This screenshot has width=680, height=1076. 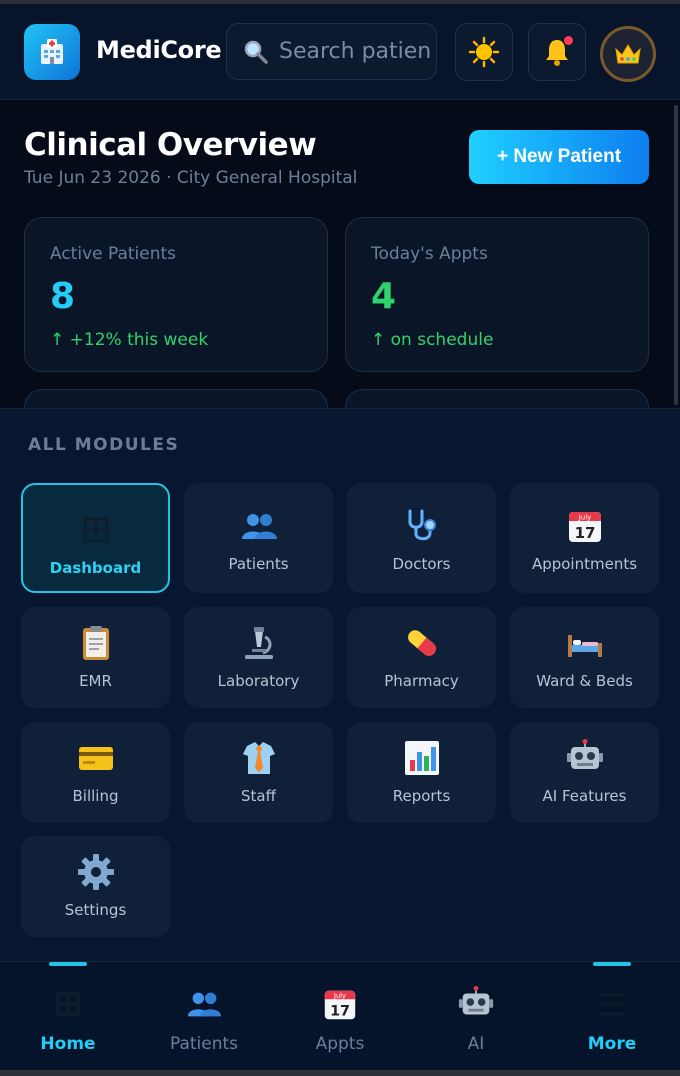 I want to click on nav-appts: July 17 Appts, so click(x=340, y=1016).